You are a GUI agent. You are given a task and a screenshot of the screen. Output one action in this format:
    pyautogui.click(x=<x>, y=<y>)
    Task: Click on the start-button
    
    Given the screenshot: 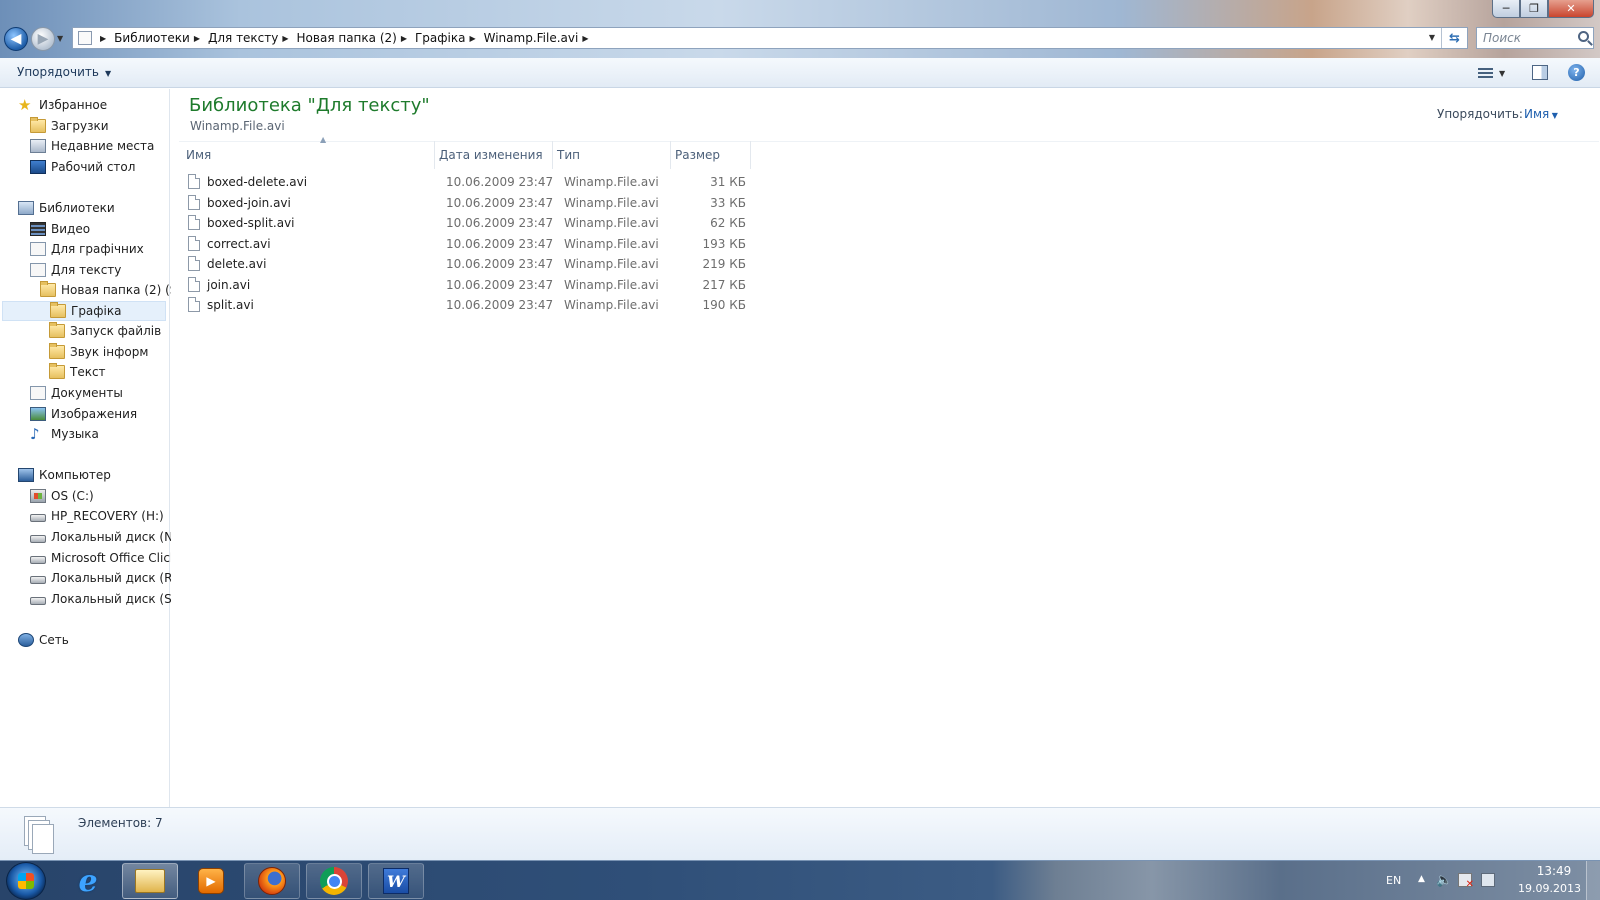 What is the action you would take?
    pyautogui.click(x=26, y=881)
    